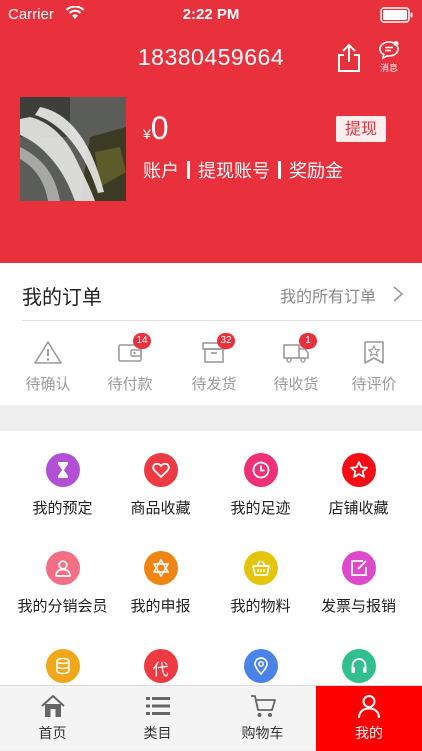 The width and height of the screenshot is (422, 751). What do you see at coordinates (214, 384) in the screenshot?
I see `order-status-label: 待发货` at bounding box center [214, 384].